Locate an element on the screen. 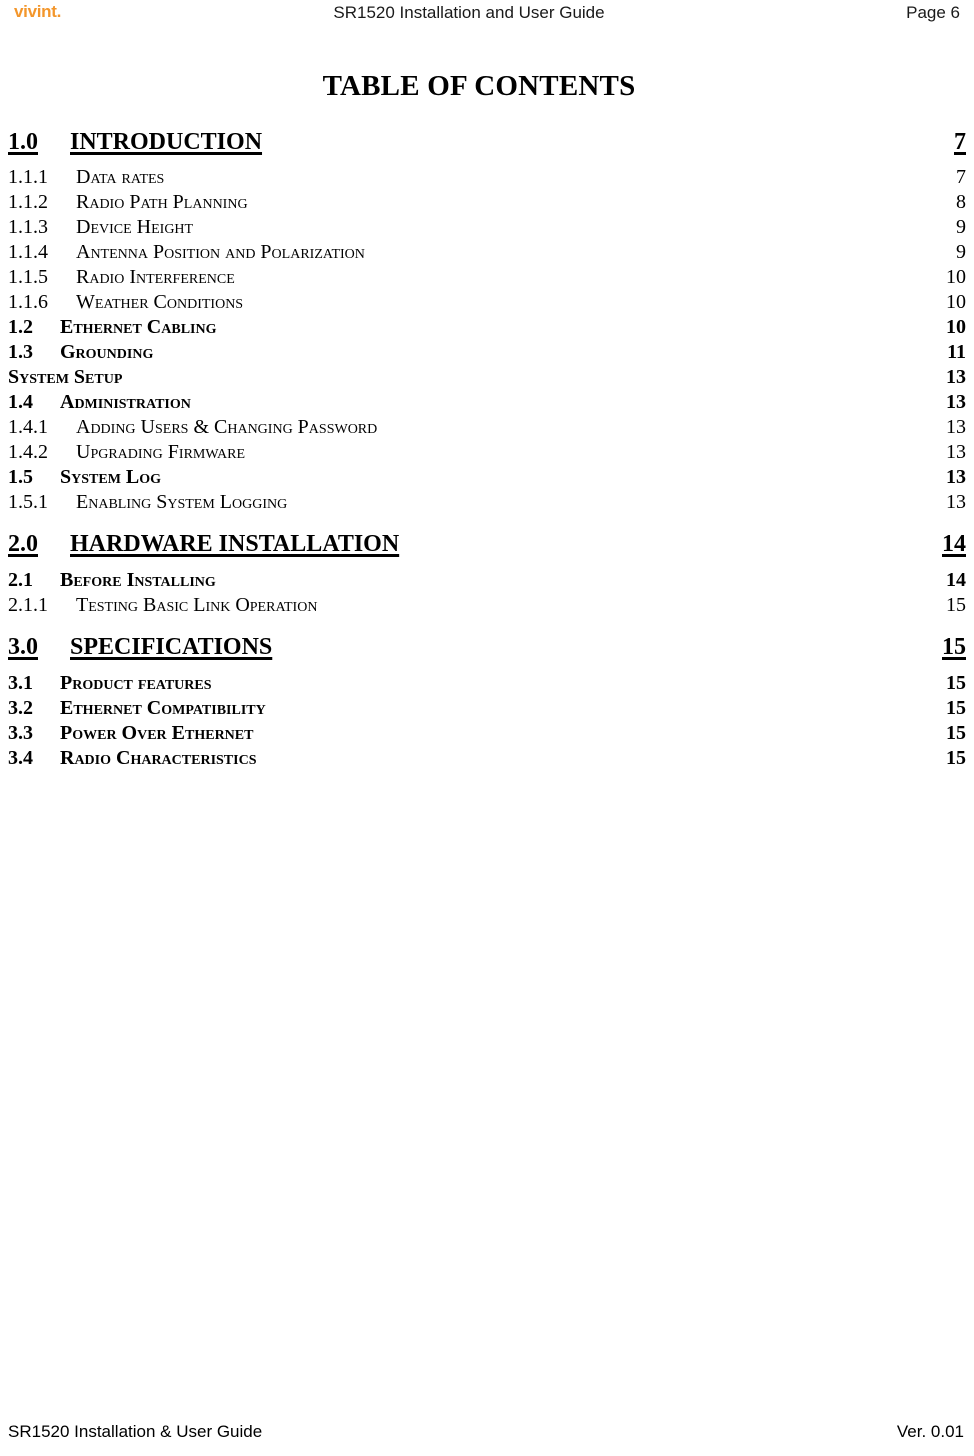  toc-entry: 3.2 Ethernet Compatibility 15 is located at coordinates (487, 708).